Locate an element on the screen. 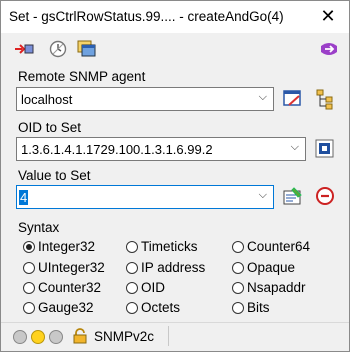 This screenshot has height=352, width=350. lock-icon is located at coordinates (80, 337).